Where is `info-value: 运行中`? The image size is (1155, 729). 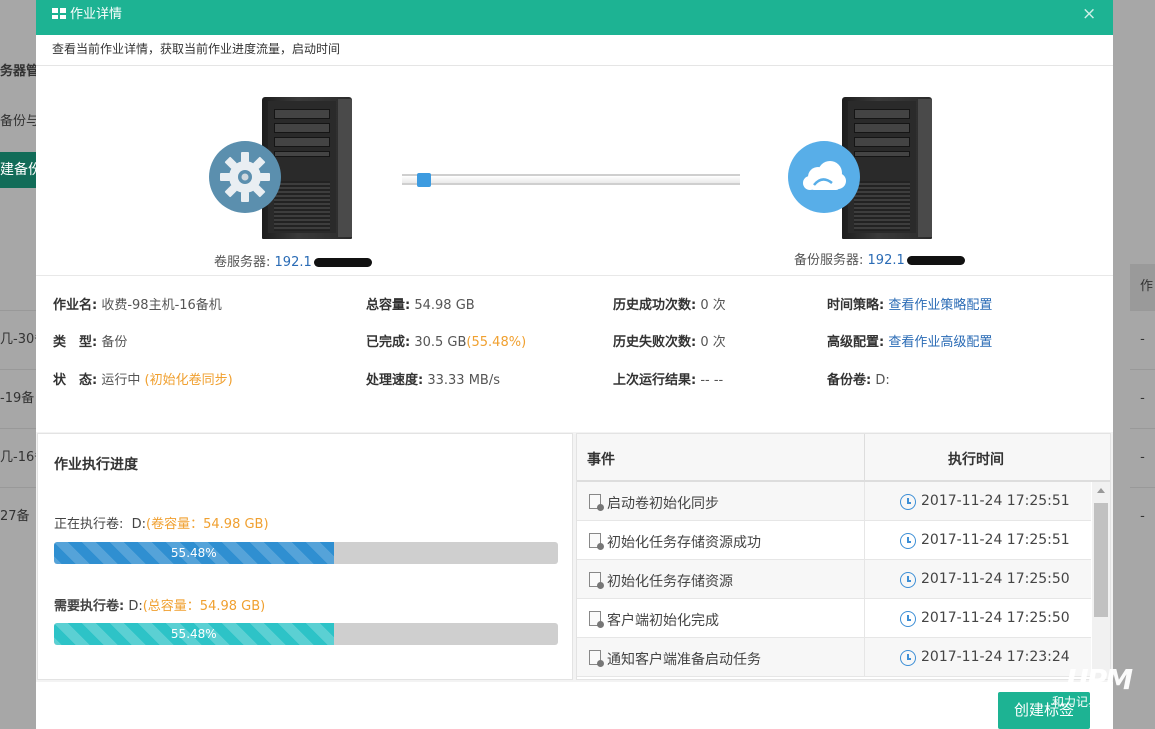 info-value: 运行中 is located at coordinates (121, 380).